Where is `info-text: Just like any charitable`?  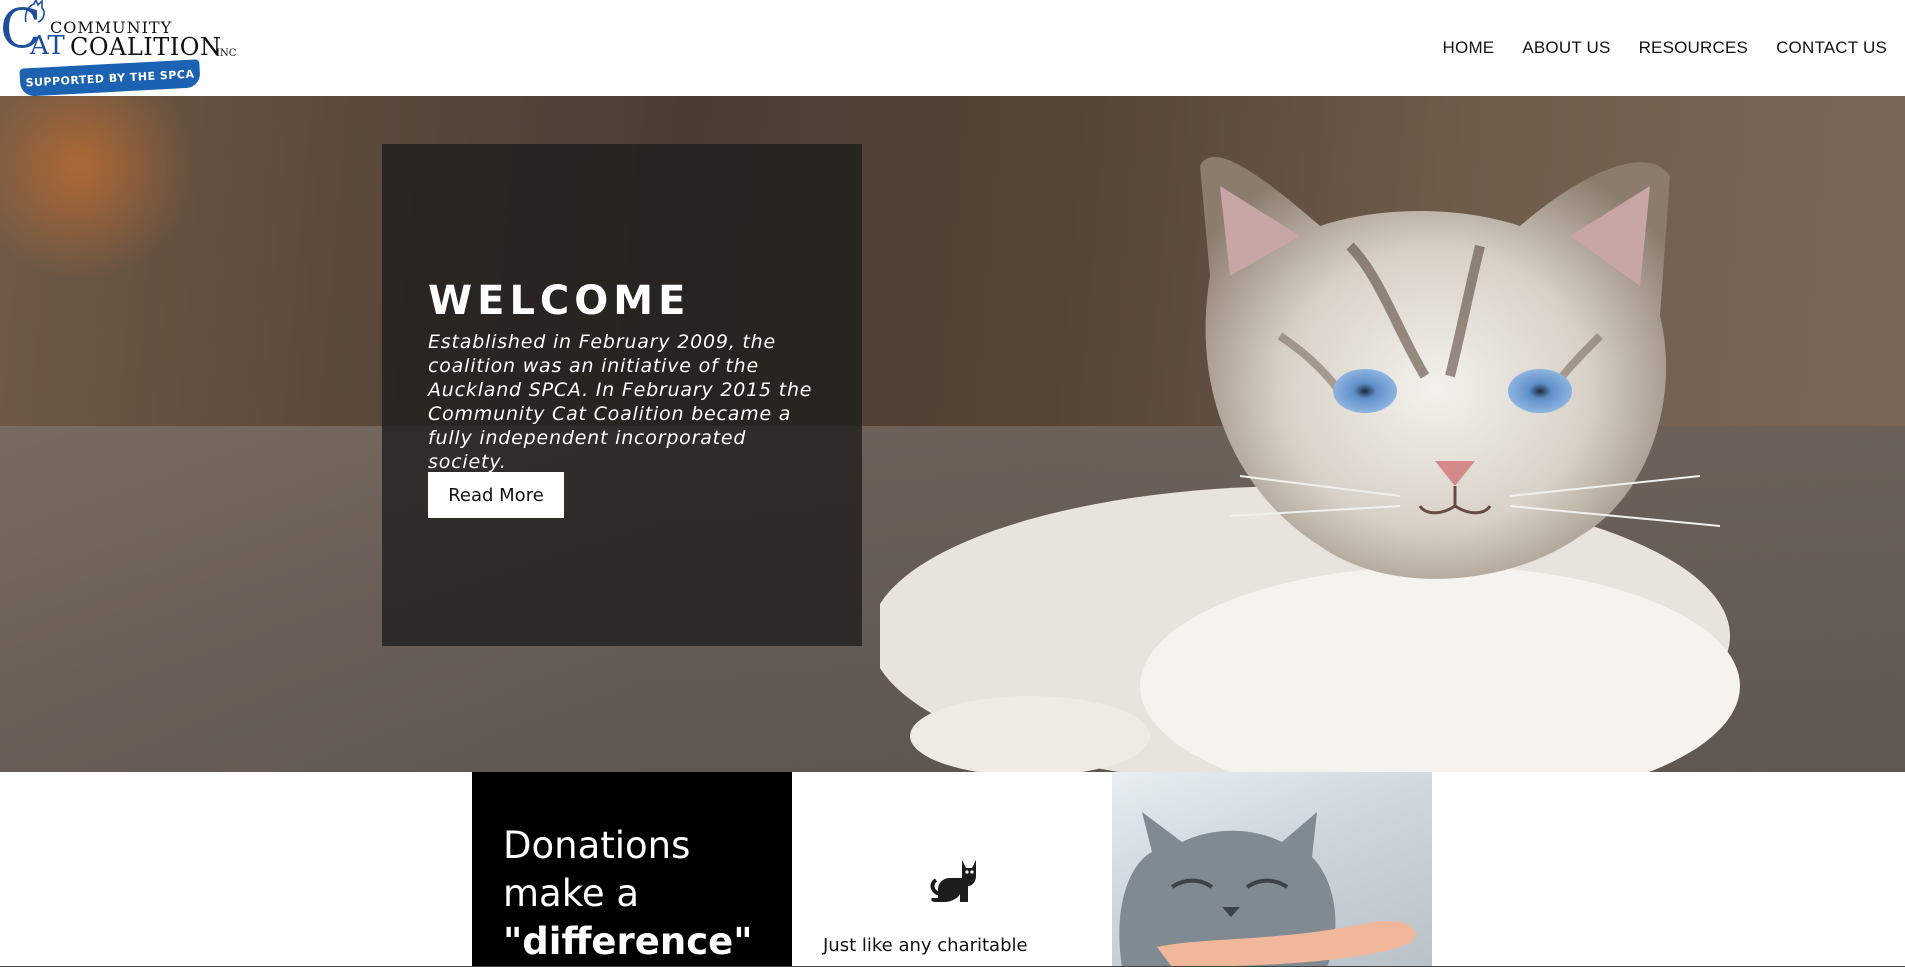
info-text: Just like any charitable is located at coordinates (925, 945).